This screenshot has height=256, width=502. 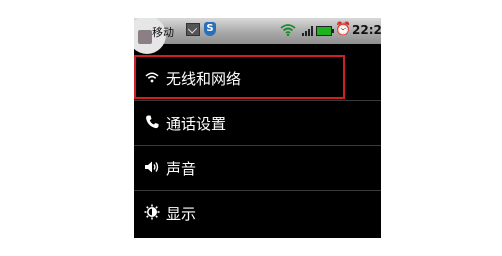 What do you see at coordinates (145, 37) in the screenshot?
I see `avatar-image` at bounding box center [145, 37].